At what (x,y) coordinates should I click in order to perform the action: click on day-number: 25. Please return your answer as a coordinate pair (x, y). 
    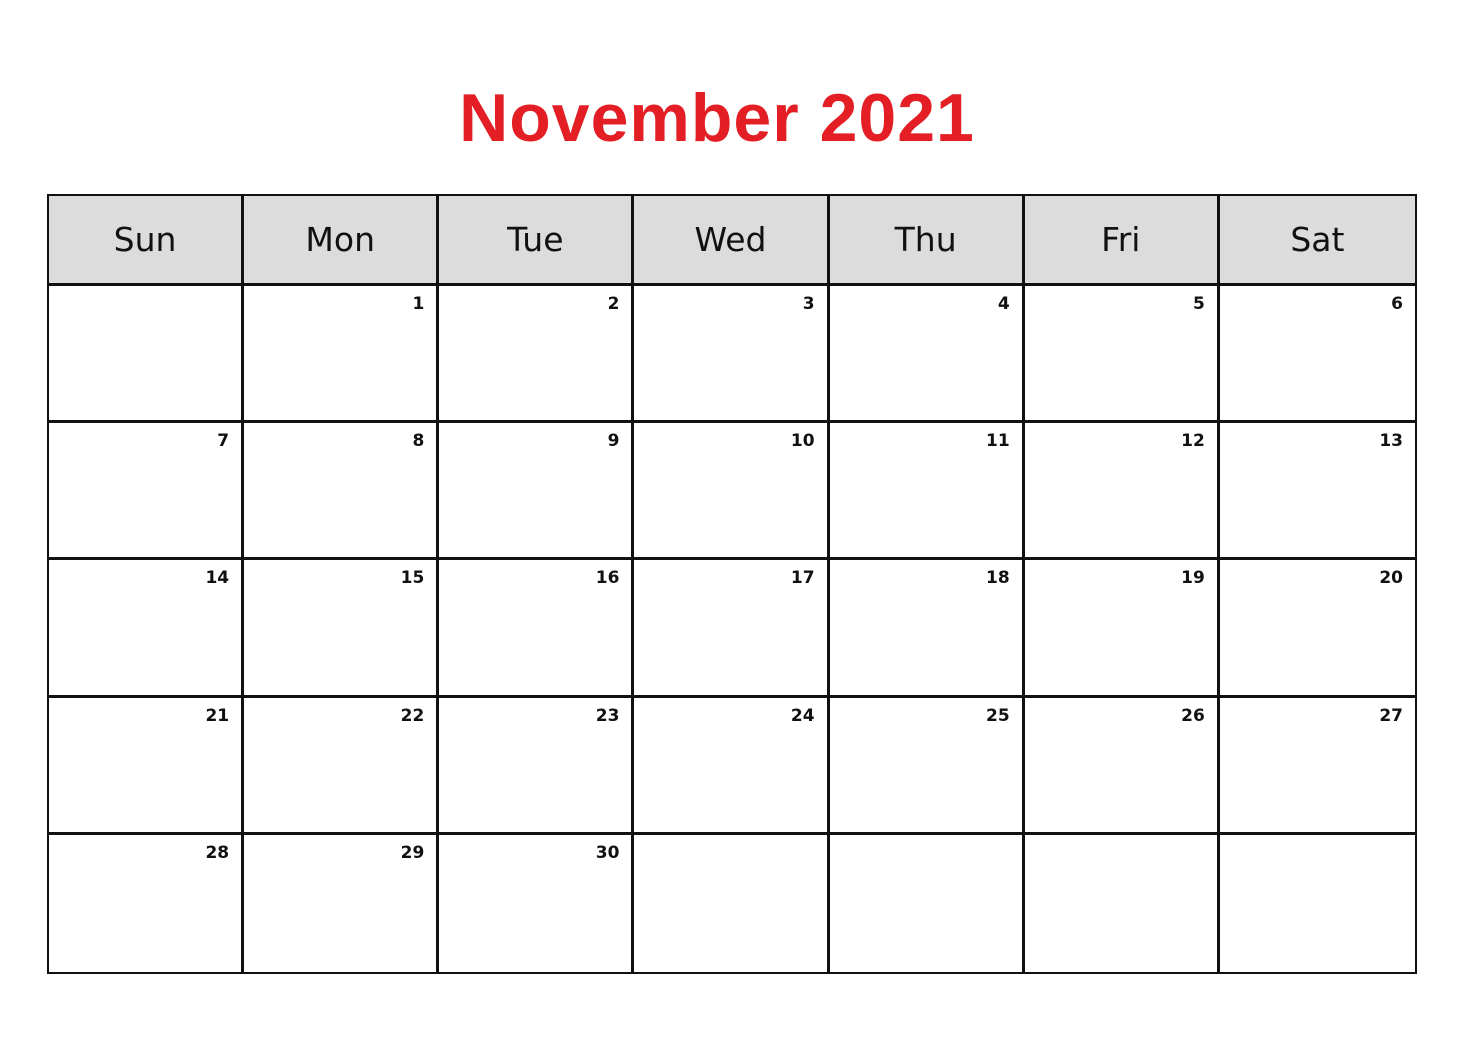
    Looking at the image, I should click on (998, 715).